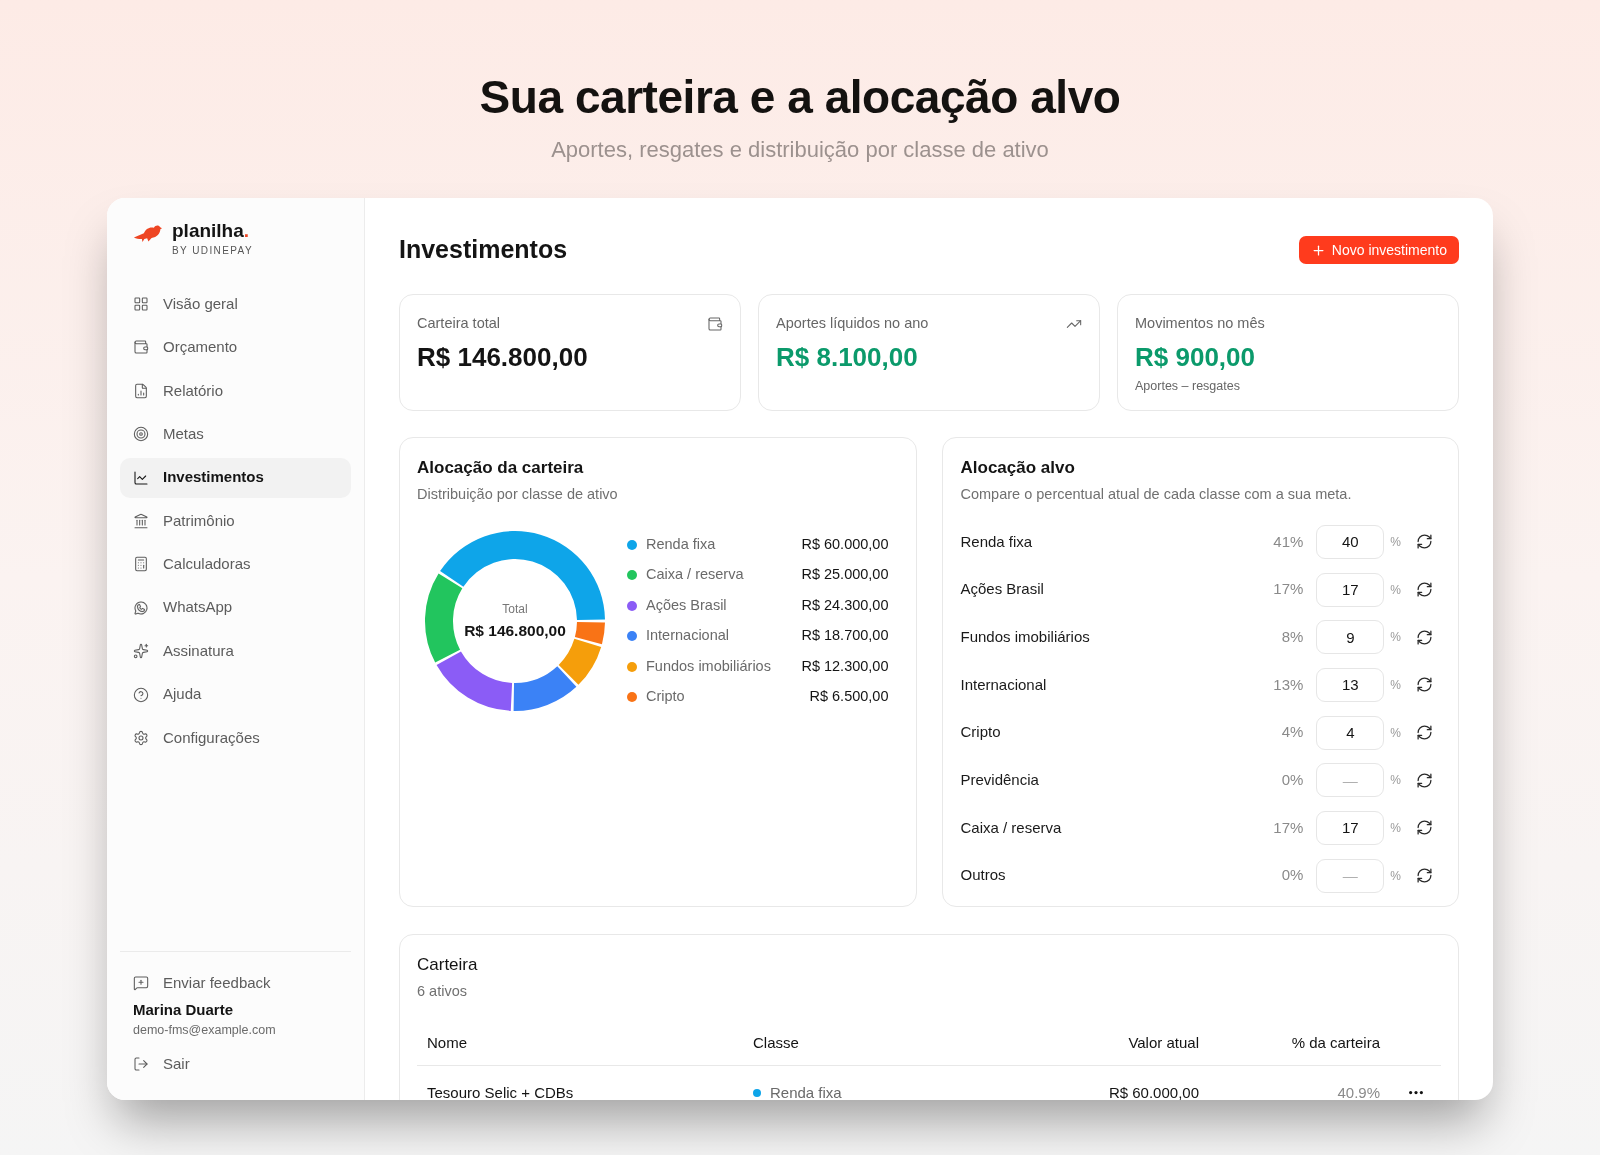 The height and width of the screenshot is (1155, 1600). What do you see at coordinates (518, 494) in the screenshot?
I see `card-subtitle: Distribuição por classe de ativo` at bounding box center [518, 494].